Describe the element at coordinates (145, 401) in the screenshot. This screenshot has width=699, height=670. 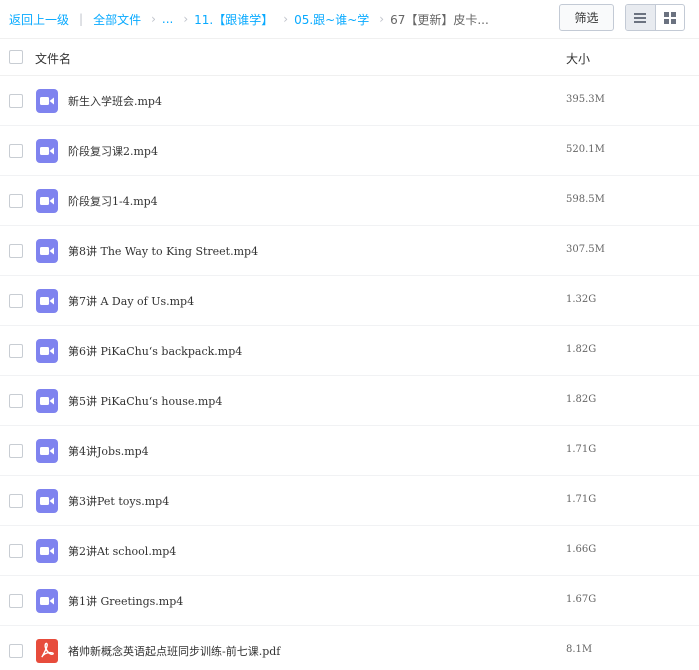
I see `file-name: 第5讲 PiKaChu‘s house.mp4` at that location.